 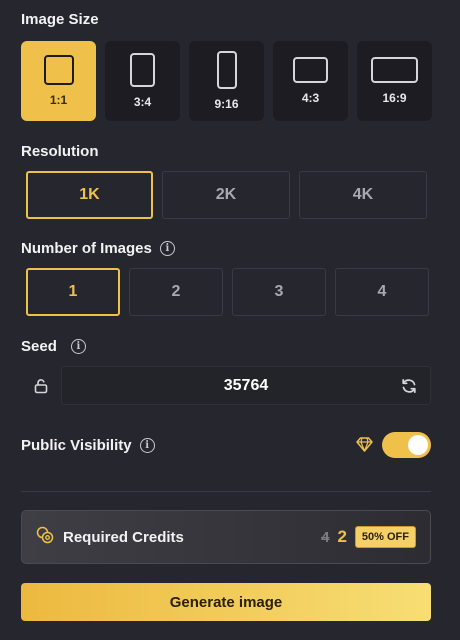 I want to click on square-aspect-icon, so click(x=58, y=70).